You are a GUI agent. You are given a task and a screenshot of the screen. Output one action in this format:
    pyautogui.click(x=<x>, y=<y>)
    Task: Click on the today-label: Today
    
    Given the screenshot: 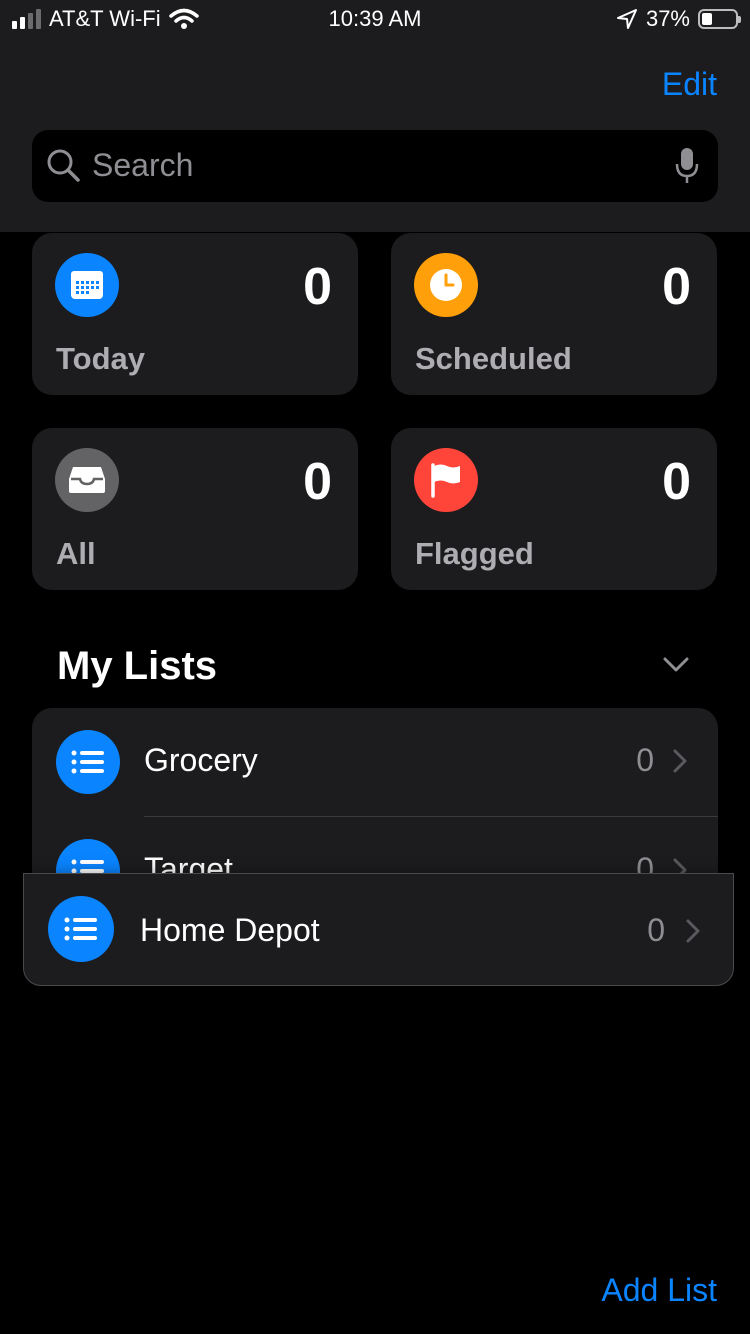 What is the action you would take?
    pyautogui.click(x=100, y=358)
    